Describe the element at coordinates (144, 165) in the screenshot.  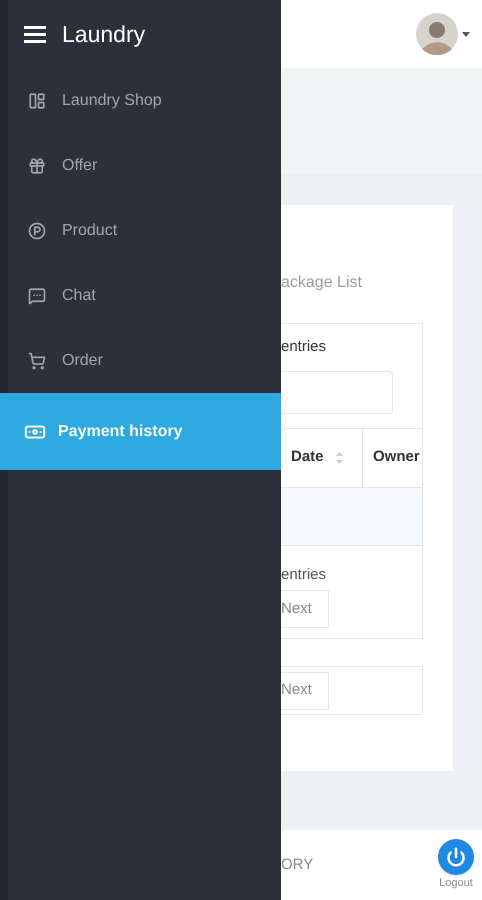
I see `drawer-item: Offer` at that location.